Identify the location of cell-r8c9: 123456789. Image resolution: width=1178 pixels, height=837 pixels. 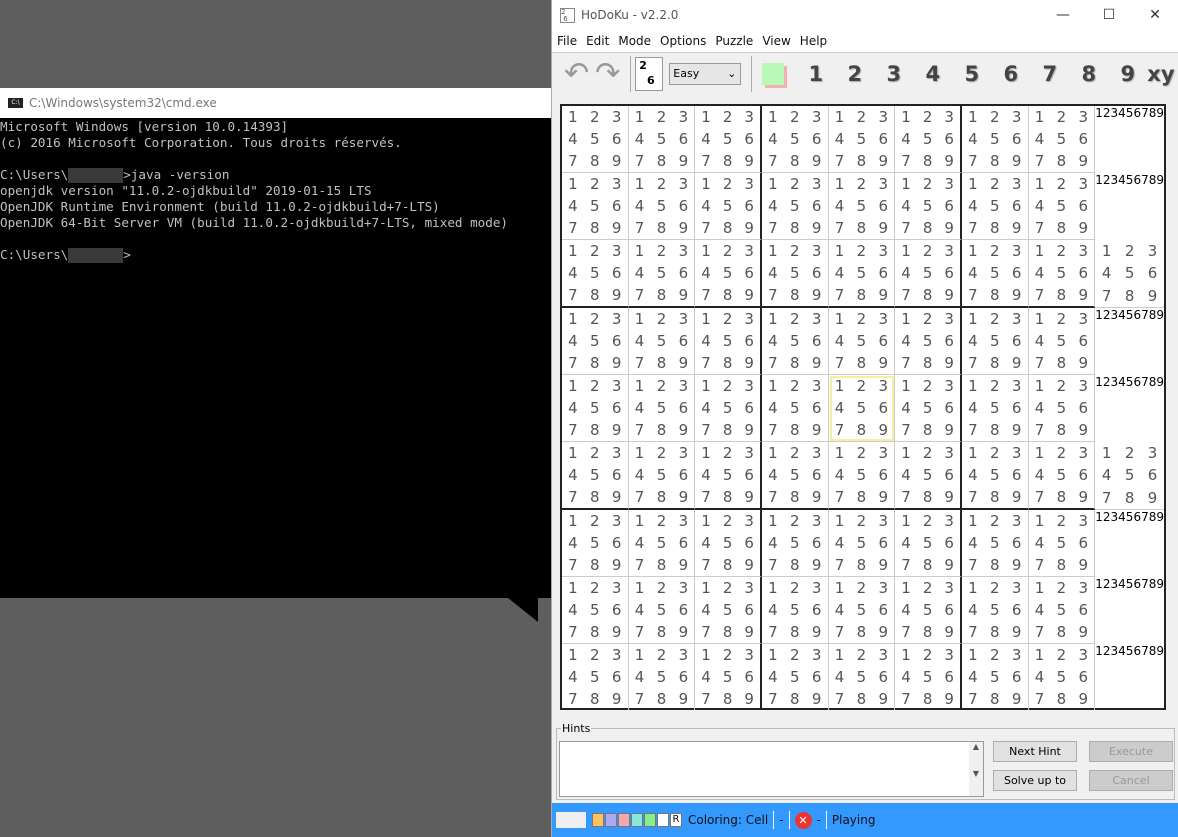
(1129, 610).